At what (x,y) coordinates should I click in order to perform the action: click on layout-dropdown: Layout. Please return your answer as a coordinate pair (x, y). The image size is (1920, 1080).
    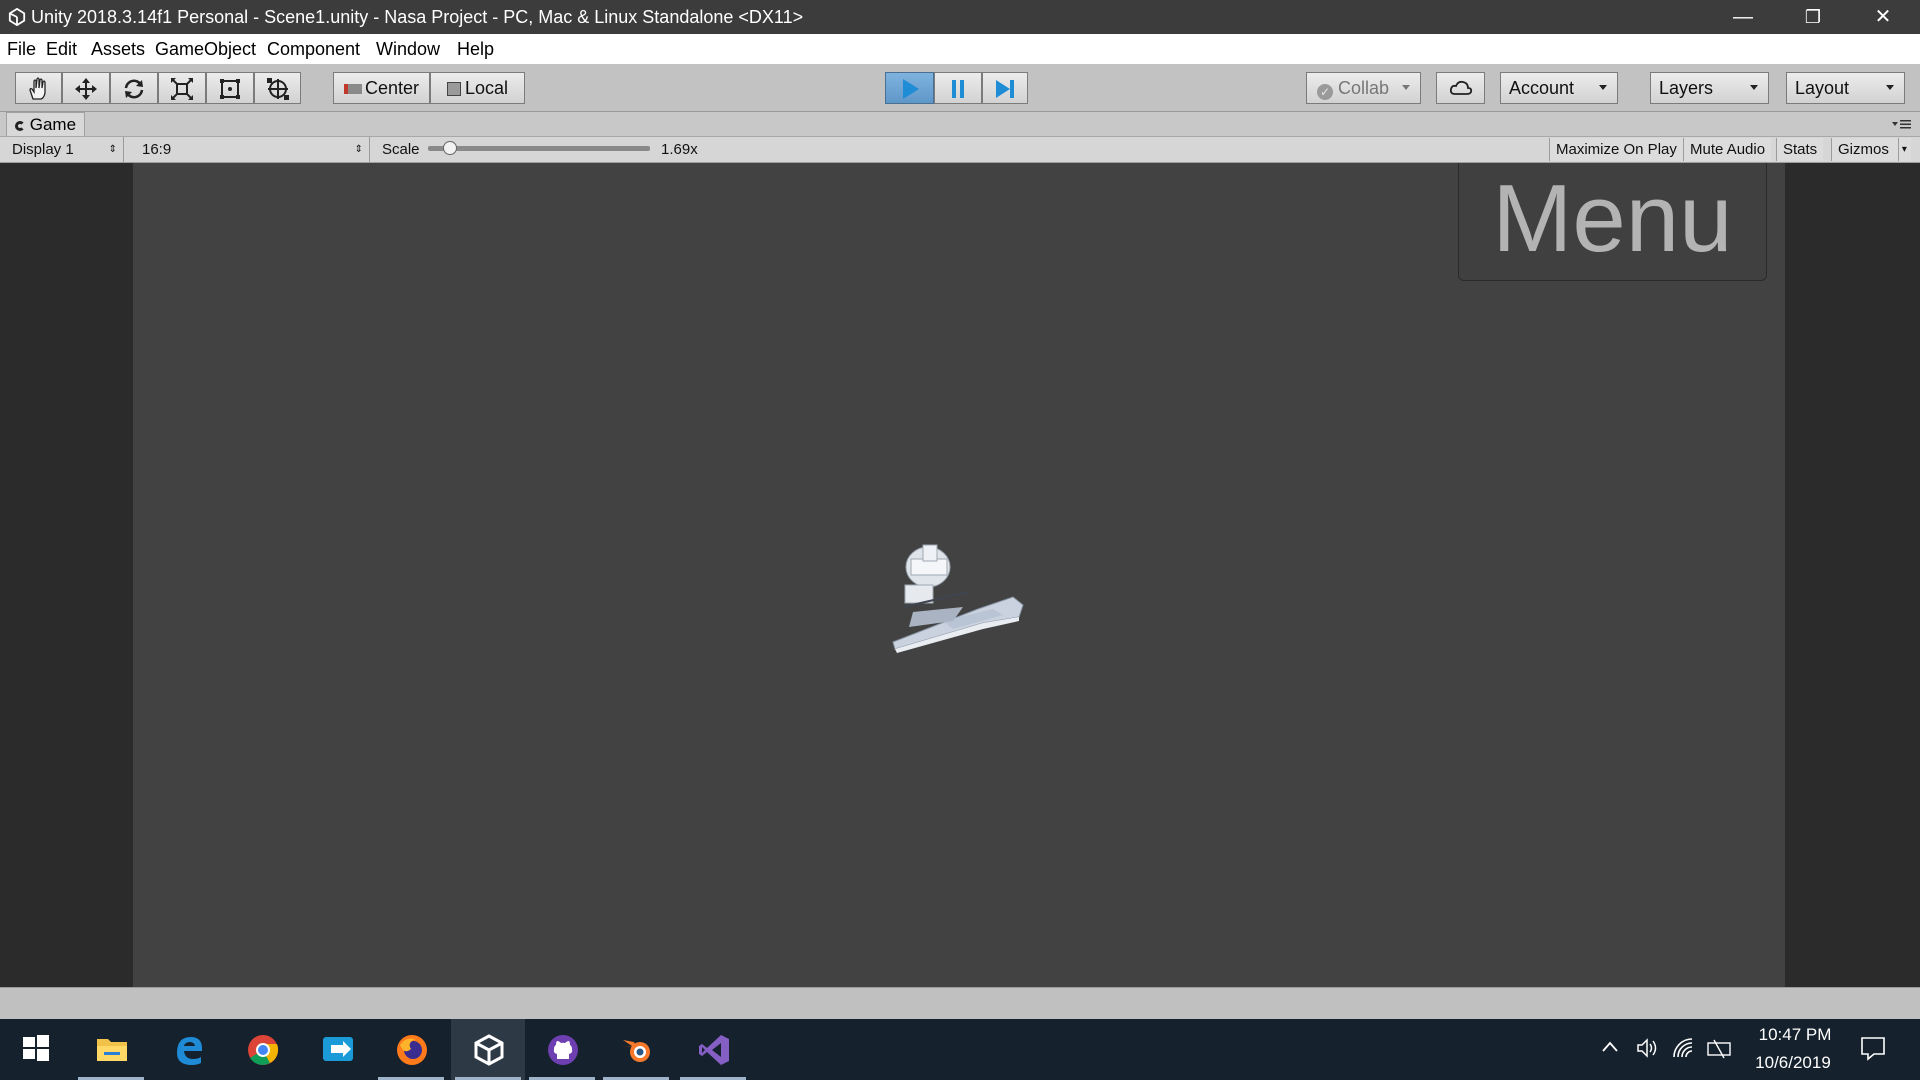
    Looking at the image, I should click on (1845, 88).